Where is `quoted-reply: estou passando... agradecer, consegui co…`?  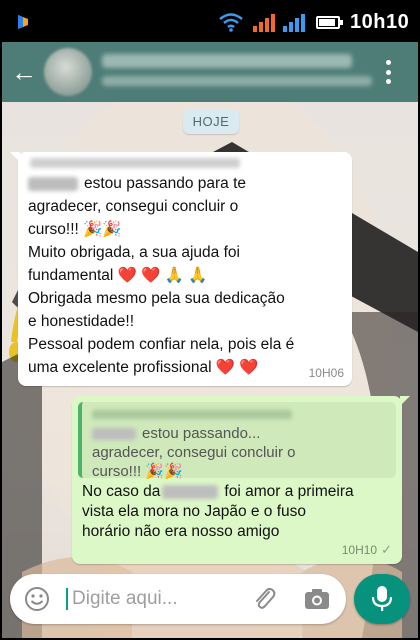 quoted-reply: estou passando... agradecer, consegui co… is located at coordinates (237, 441).